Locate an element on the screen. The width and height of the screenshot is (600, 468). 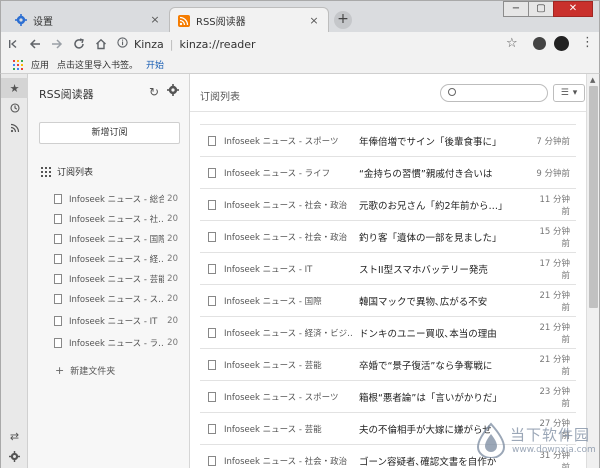
tab-list-icon is located at coordinates (13, 44).